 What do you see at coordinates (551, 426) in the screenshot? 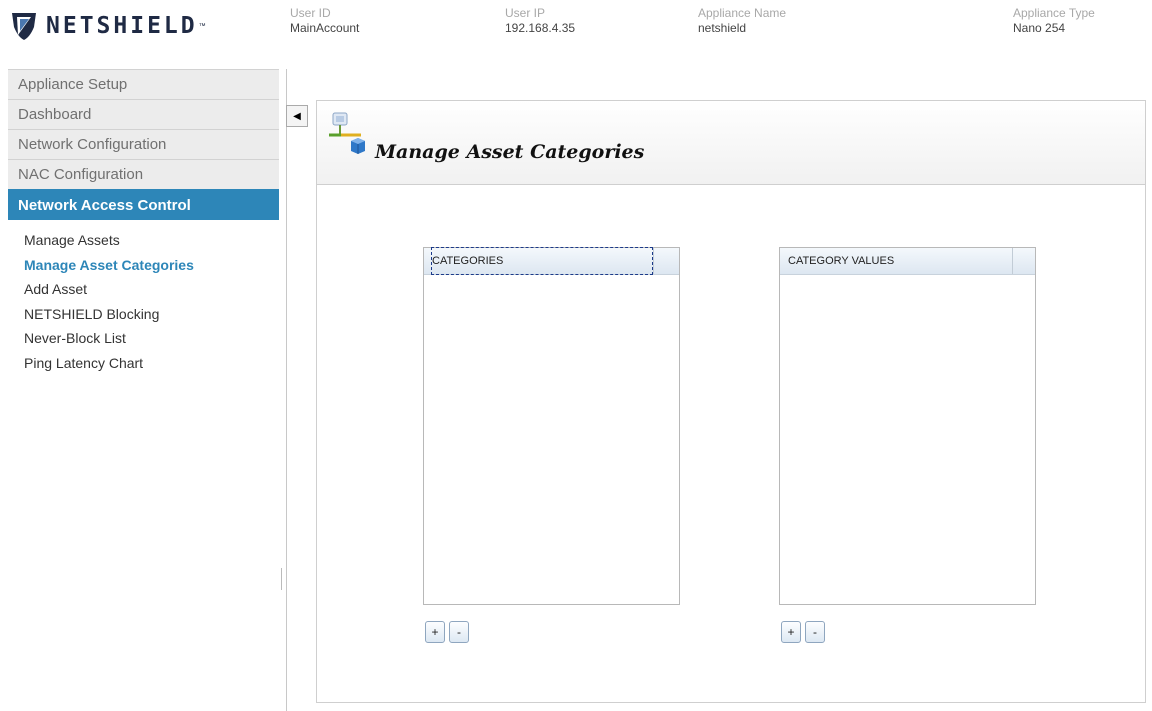
I see `categories-list: CATEGORIES` at bounding box center [551, 426].